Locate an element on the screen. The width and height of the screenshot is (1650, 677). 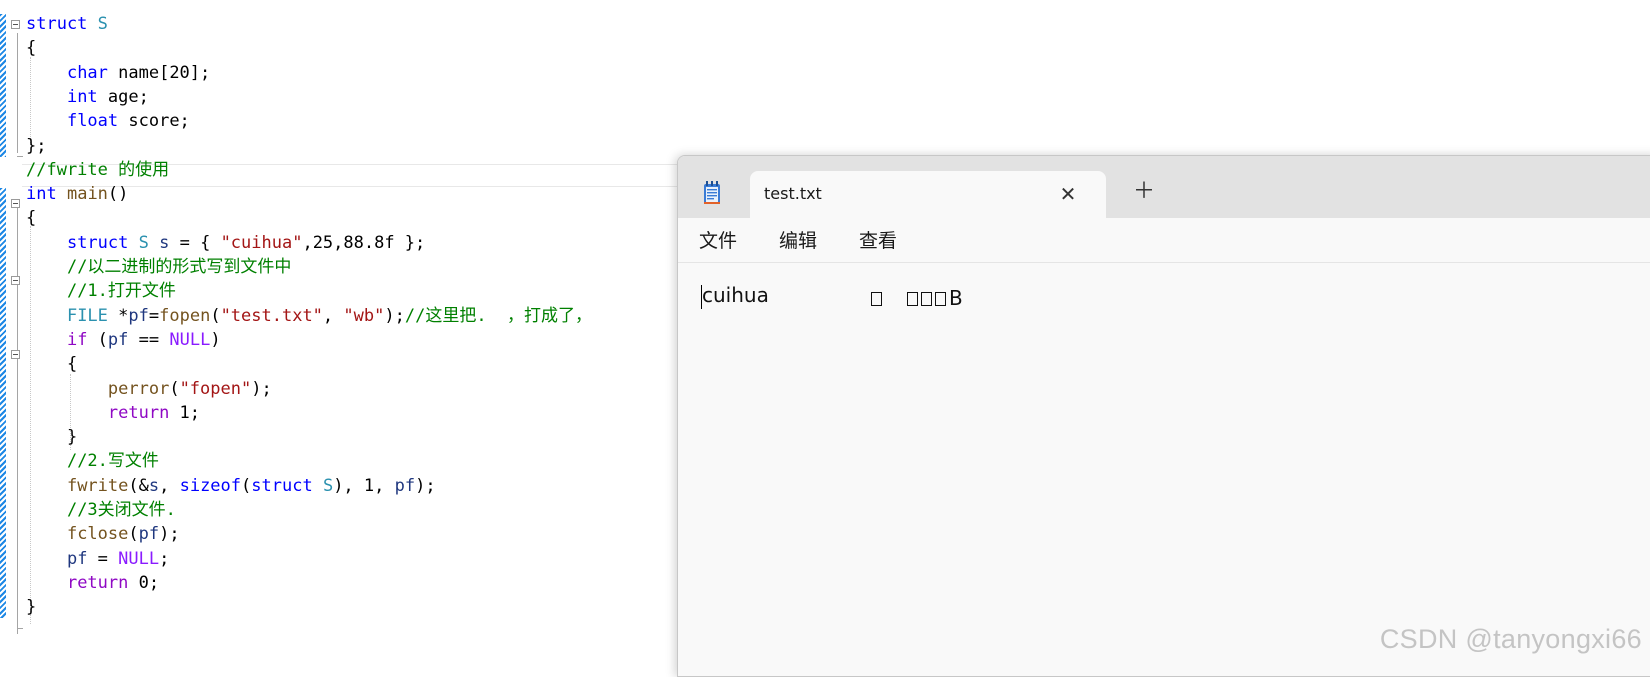
code-token: ) is located at coordinates (215, 339).